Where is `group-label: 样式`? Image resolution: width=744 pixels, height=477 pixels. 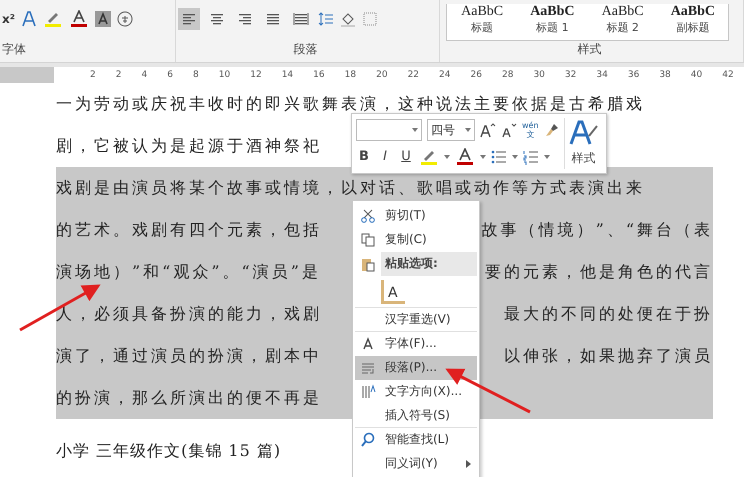
group-label: 样式 is located at coordinates (590, 49).